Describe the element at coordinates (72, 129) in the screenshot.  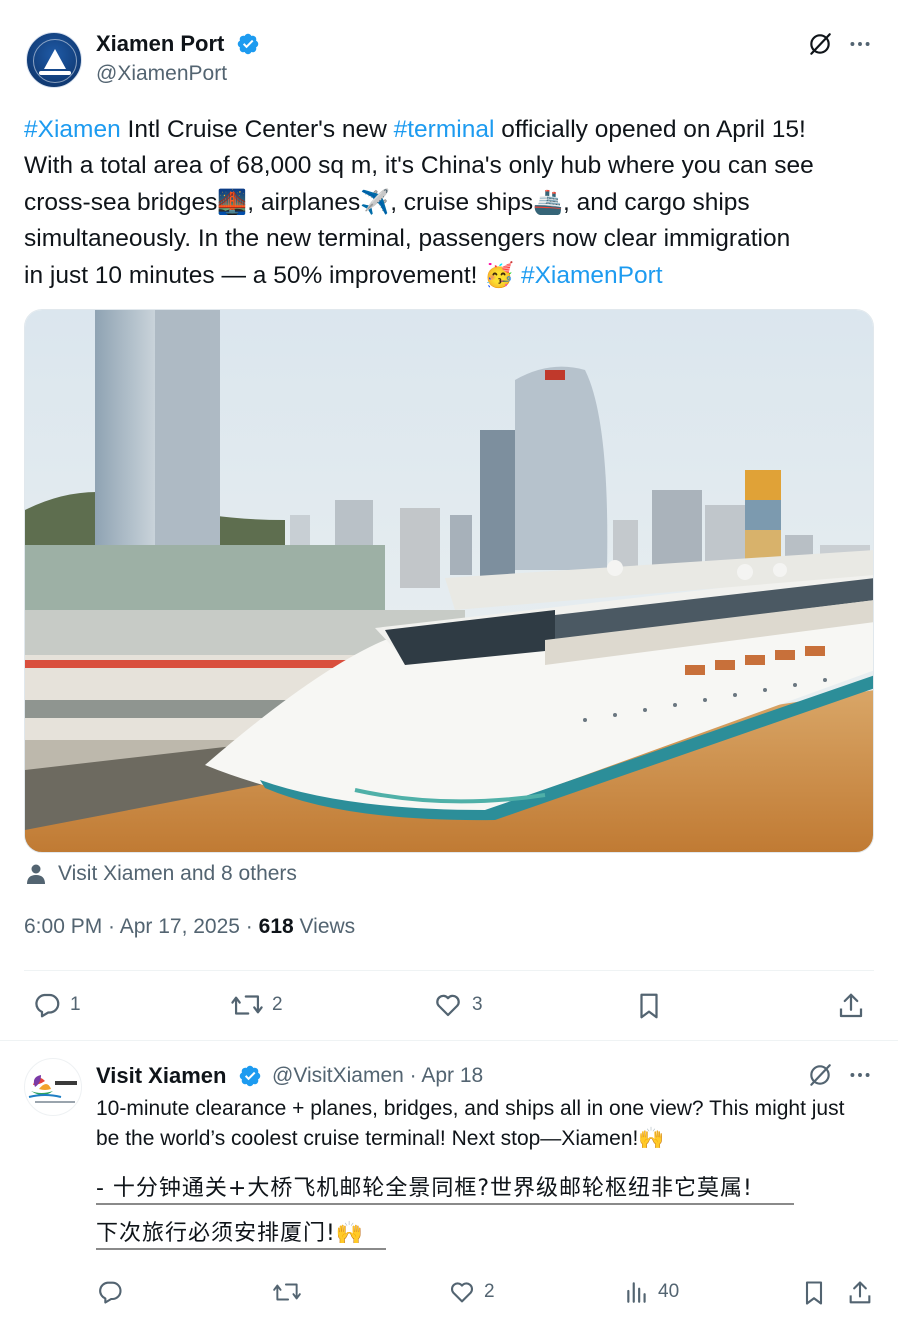
I see `hashtag-xiamen: #Xiamen` at that location.